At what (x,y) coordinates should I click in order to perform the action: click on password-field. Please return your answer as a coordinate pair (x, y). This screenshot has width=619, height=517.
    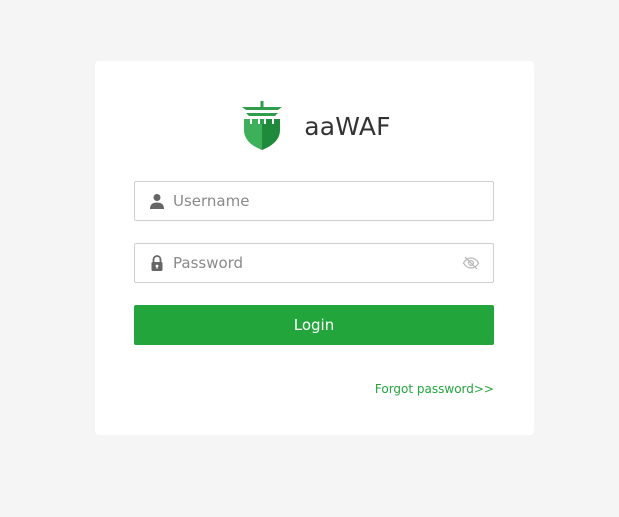
    Looking at the image, I should click on (314, 263).